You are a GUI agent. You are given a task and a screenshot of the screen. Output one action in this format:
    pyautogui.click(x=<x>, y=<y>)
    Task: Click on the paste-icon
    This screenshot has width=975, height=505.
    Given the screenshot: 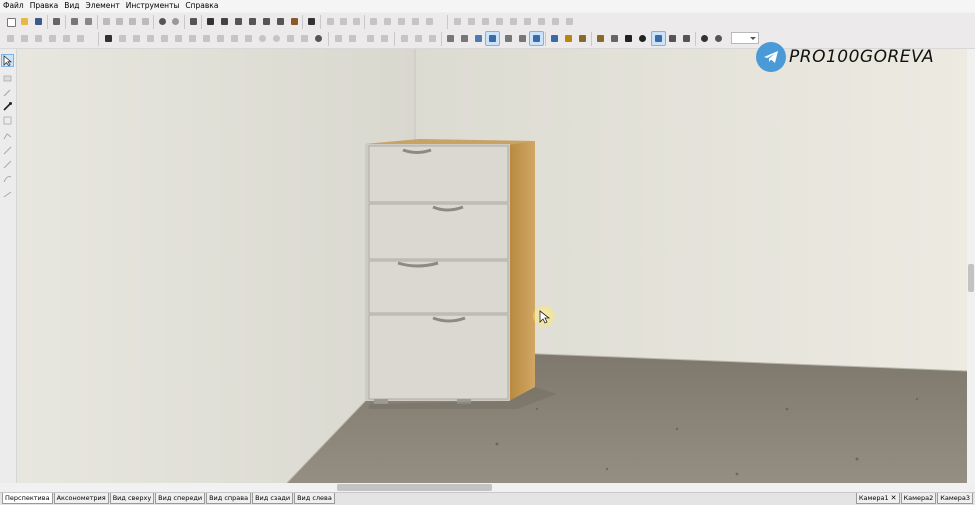 What is the action you would take?
    pyautogui.click(x=132, y=21)
    